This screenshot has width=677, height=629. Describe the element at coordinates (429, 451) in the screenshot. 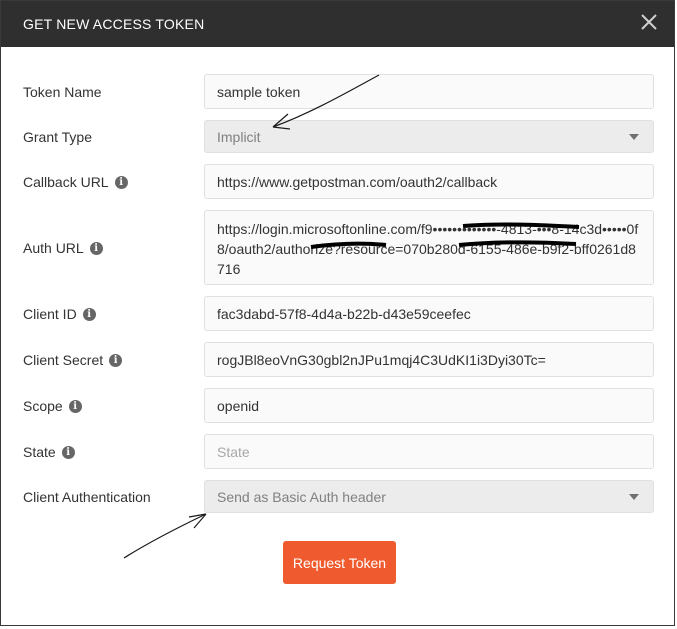

I see `state-input: State` at that location.